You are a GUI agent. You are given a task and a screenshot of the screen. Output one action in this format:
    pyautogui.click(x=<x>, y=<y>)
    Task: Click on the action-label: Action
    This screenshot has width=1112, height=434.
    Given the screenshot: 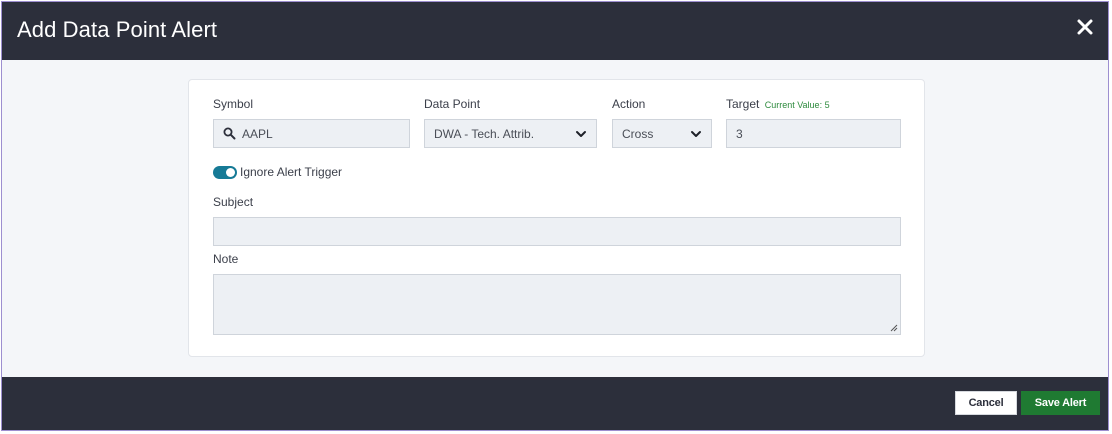 What is the action you would take?
    pyautogui.click(x=629, y=104)
    